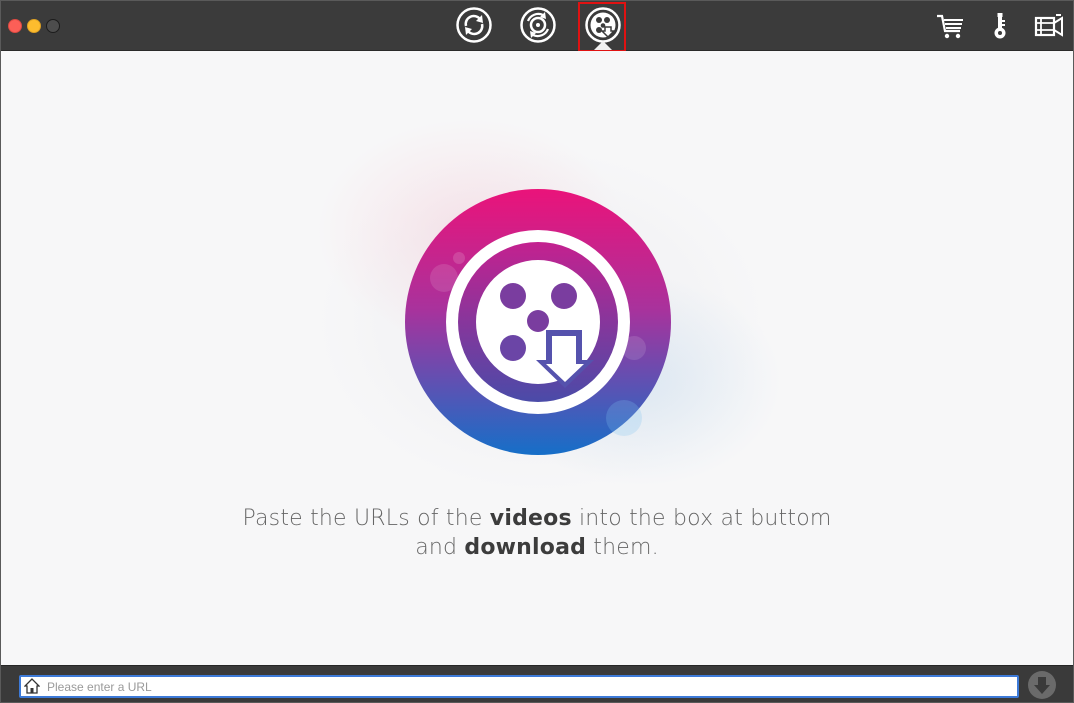 The image size is (1074, 703). I want to click on convert-icon, so click(474, 25).